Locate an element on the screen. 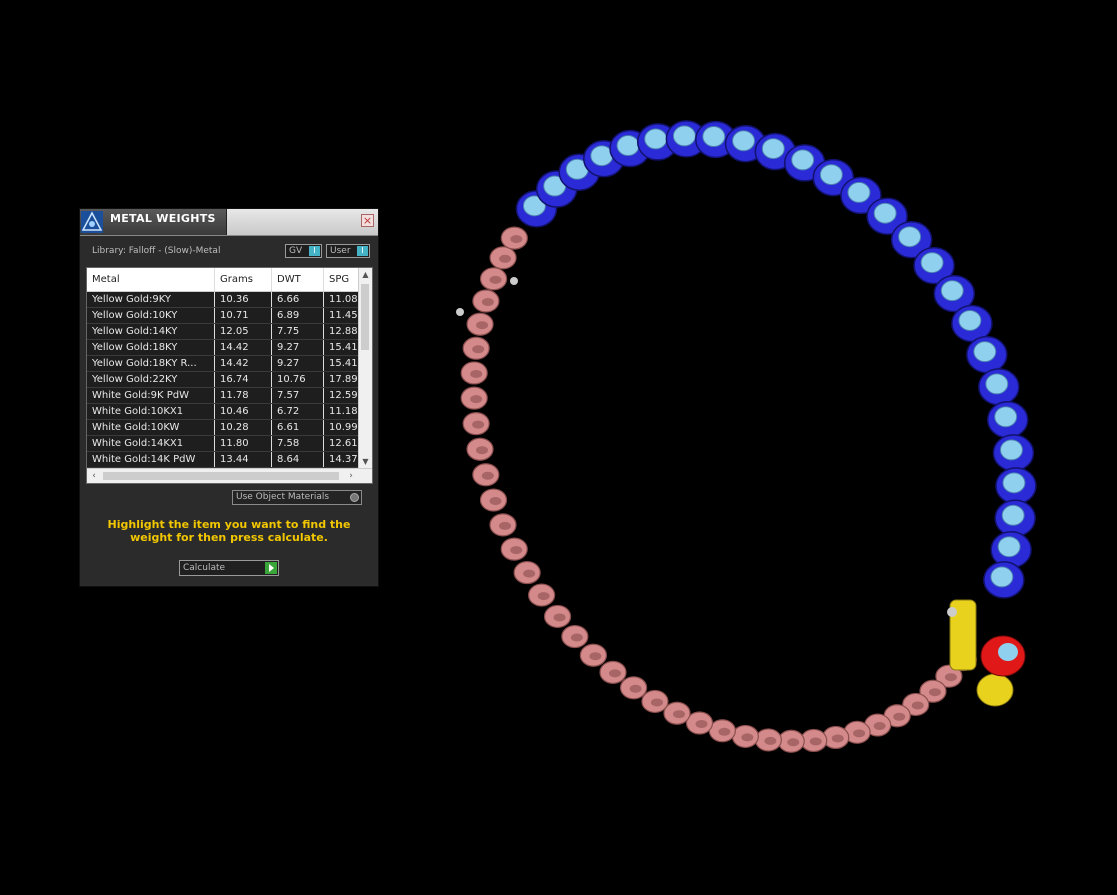  horizontal-scrollbar: ‹ › is located at coordinates (229, 475).